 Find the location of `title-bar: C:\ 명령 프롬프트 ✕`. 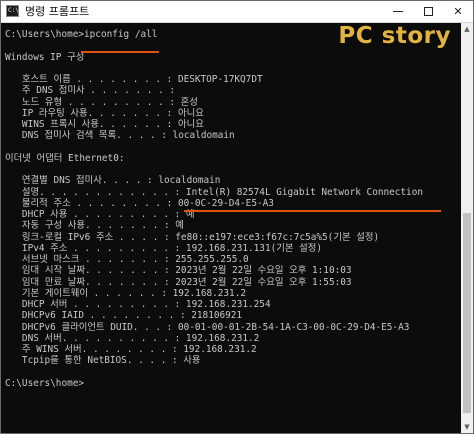

title-bar: C:\ 명령 프롬프트 ✕ is located at coordinates (237, 12).